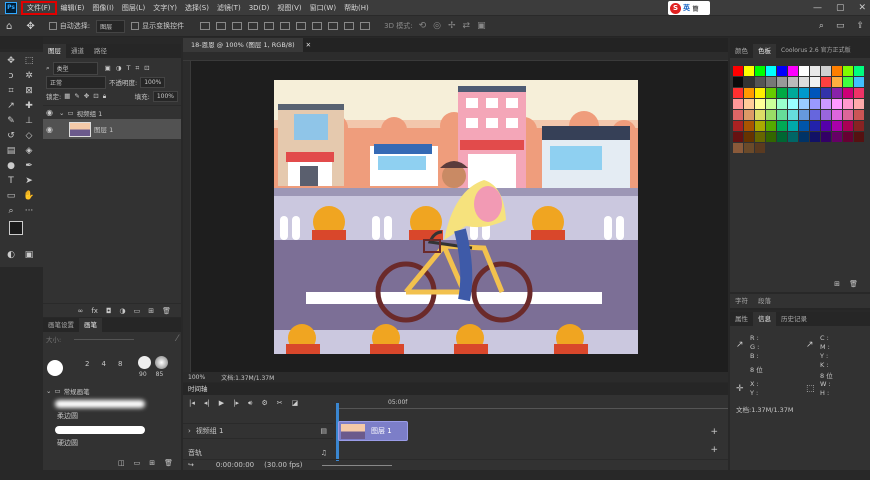 The width and height of the screenshot is (870, 480). Describe the element at coordinates (100, 51) in the screenshot. I see `tab-paths: 路径` at that location.